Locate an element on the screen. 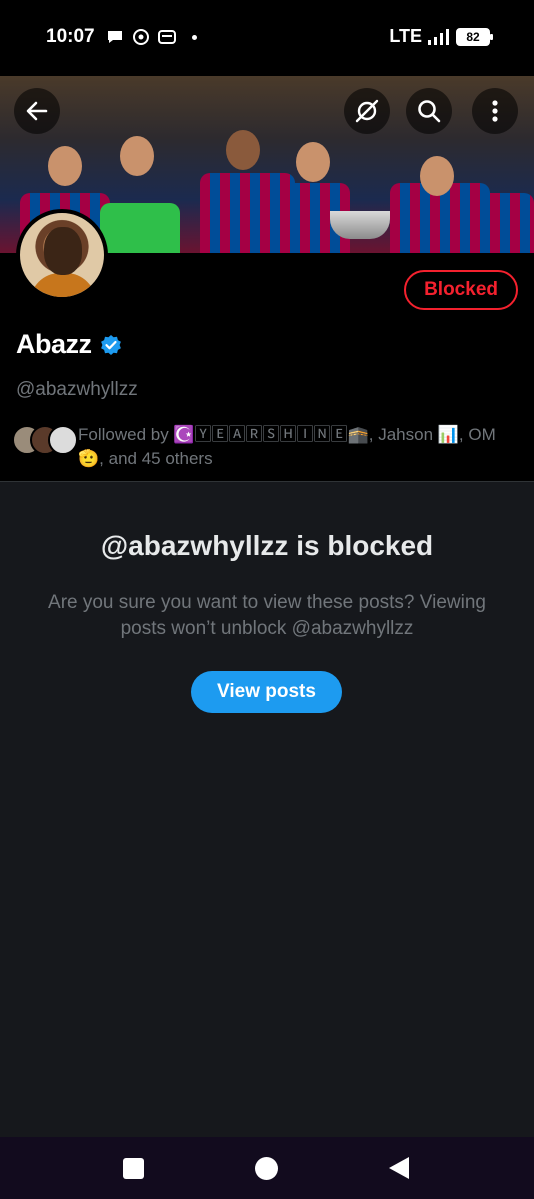  wallet-icon is located at coordinates (167, 37).